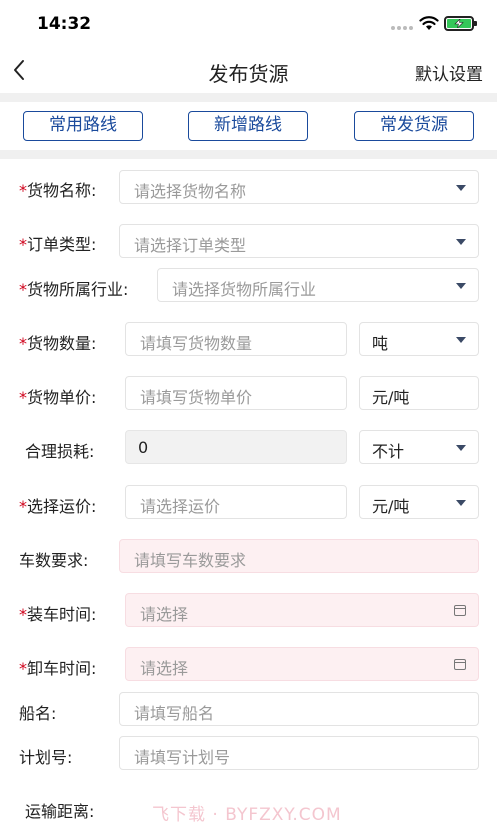 This screenshot has width=497, height=833. I want to click on common-routes-button: 常用路线, so click(83, 126).